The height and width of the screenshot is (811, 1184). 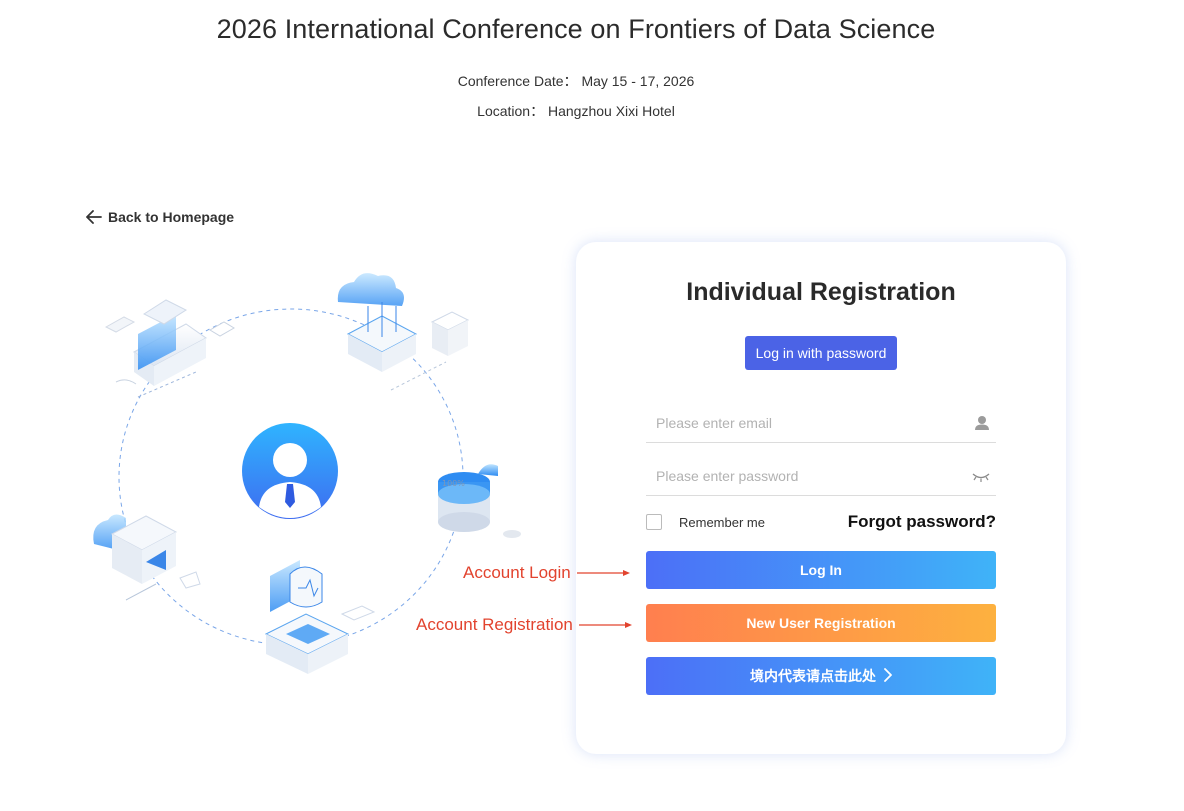 What do you see at coordinates (722, 522) in the screenshot?
I see `remember-me-label: Remember me` at bounding box center [722, 522].